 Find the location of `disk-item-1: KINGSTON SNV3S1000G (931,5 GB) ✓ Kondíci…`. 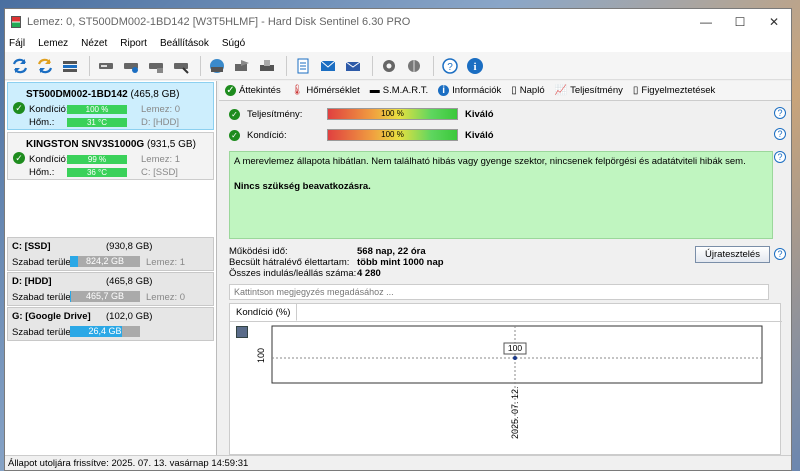

disk-item-1: KINGSTON SNV3S1000G (931,5 GB) ✓ Kondíci… is located at coordinates (110, 156).